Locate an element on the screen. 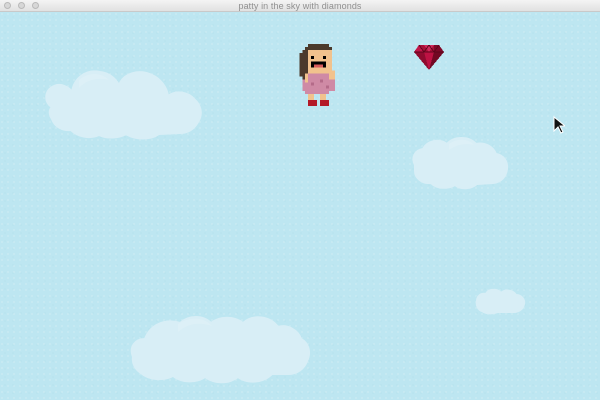 Image resolution: width=600 pixels, height=400 pixels. mouse-pointer-icon is located at coordinates (559, 125).